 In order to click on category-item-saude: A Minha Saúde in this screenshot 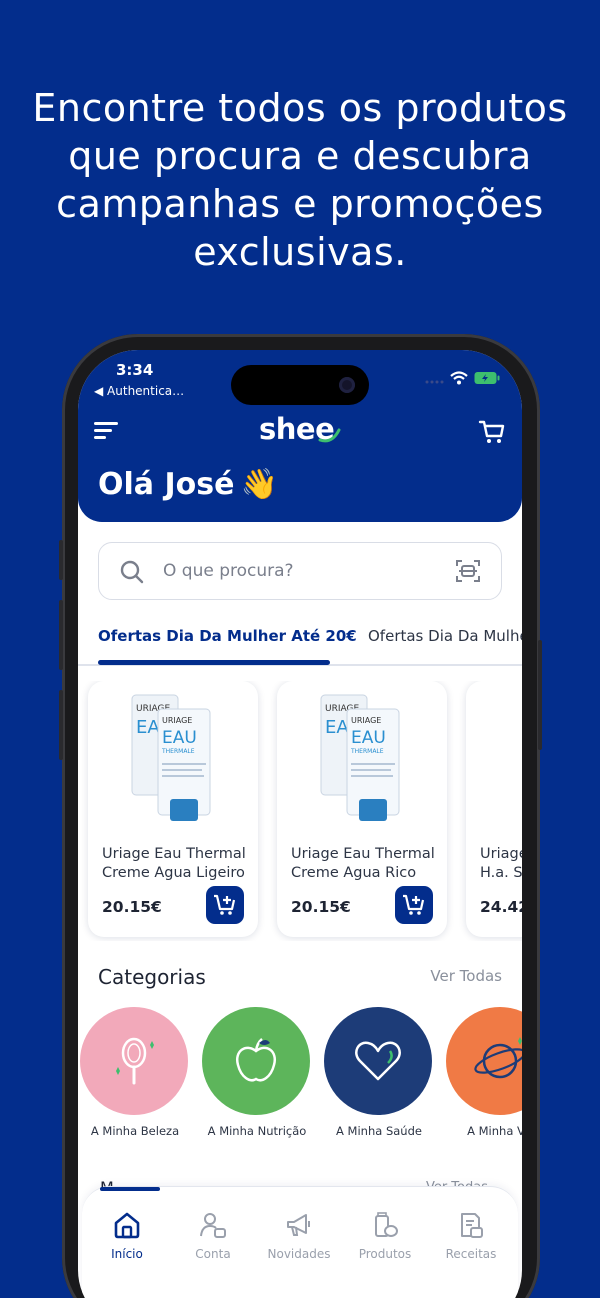, I will do `click(379, 1077)`.